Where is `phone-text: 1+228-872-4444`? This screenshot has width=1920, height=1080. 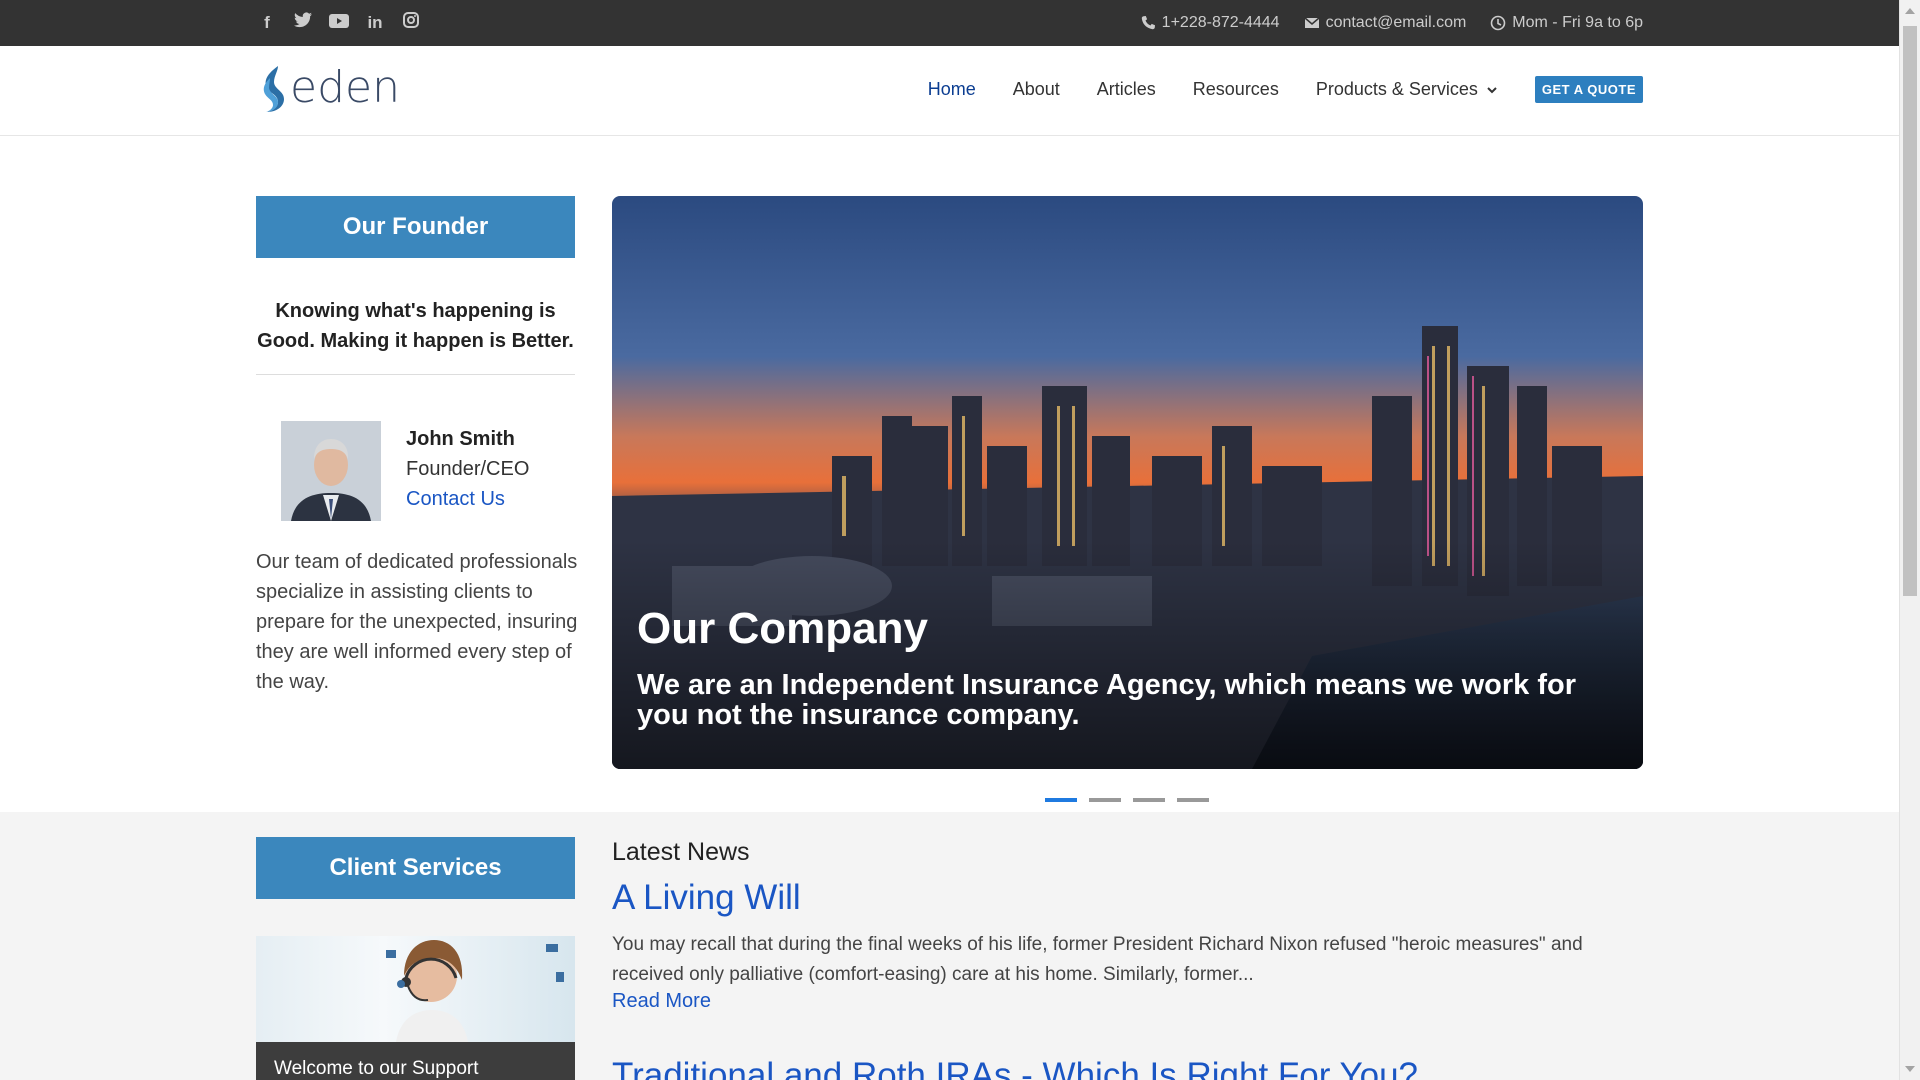 phone-text: 1+228-872-4444 is located at coordinates (1220, 22).